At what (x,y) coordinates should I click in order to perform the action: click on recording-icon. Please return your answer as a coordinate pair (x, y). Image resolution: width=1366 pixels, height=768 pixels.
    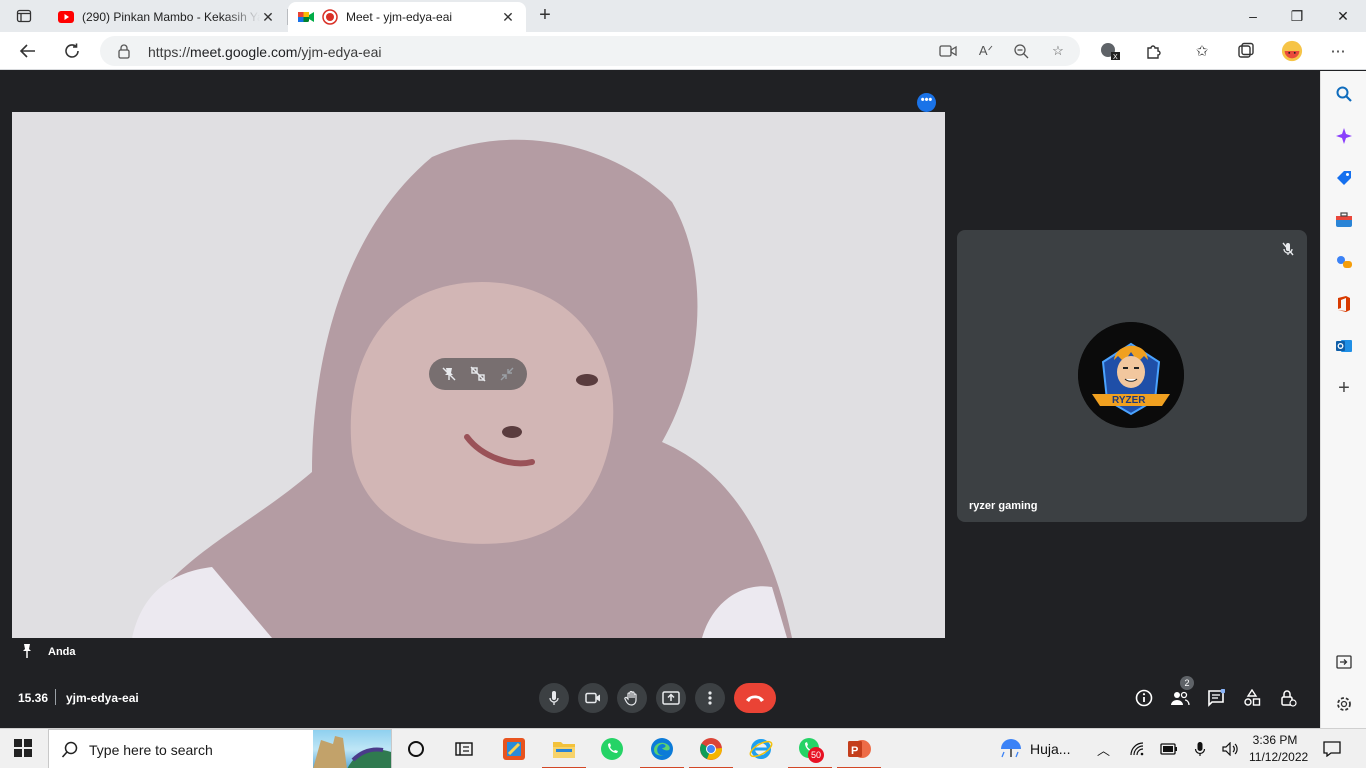
    Looking at the image, I should click on (330, 17).